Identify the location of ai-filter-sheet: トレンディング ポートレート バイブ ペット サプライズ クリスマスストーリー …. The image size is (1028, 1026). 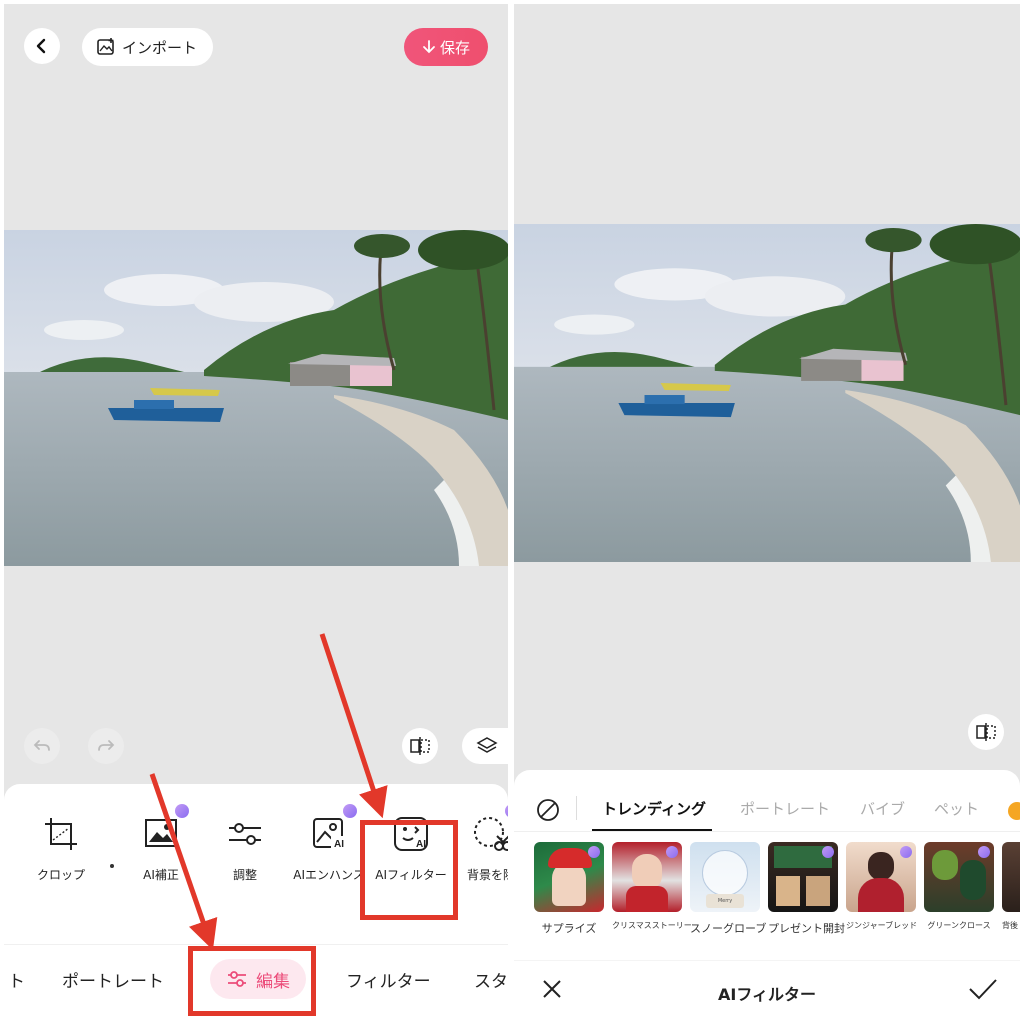
(767, 898).